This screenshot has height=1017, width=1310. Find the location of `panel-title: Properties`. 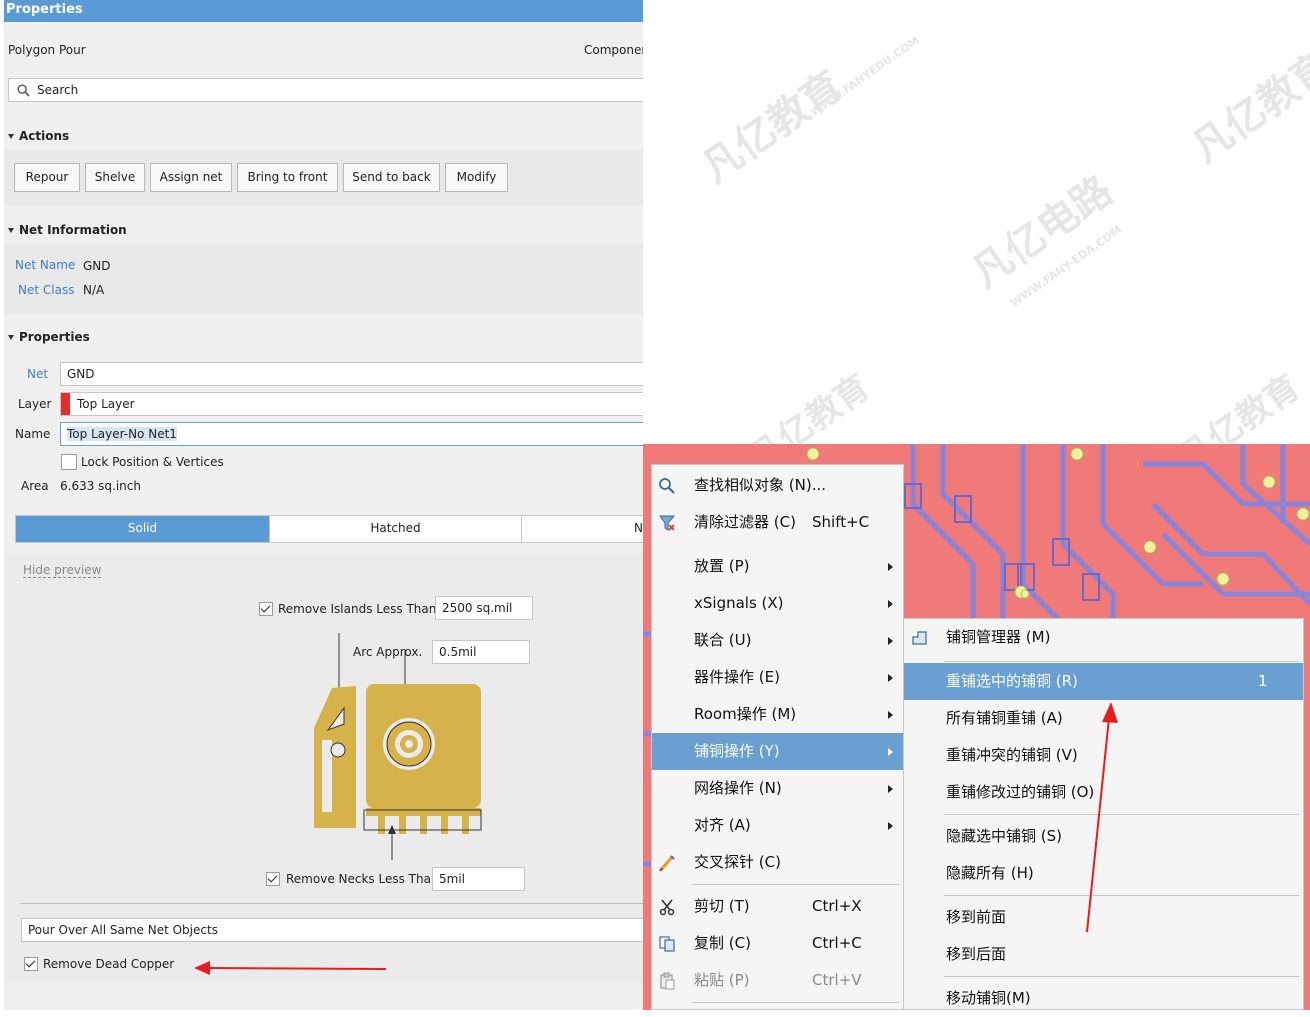

panel-title: Properties is located at coordinates (323, 11).